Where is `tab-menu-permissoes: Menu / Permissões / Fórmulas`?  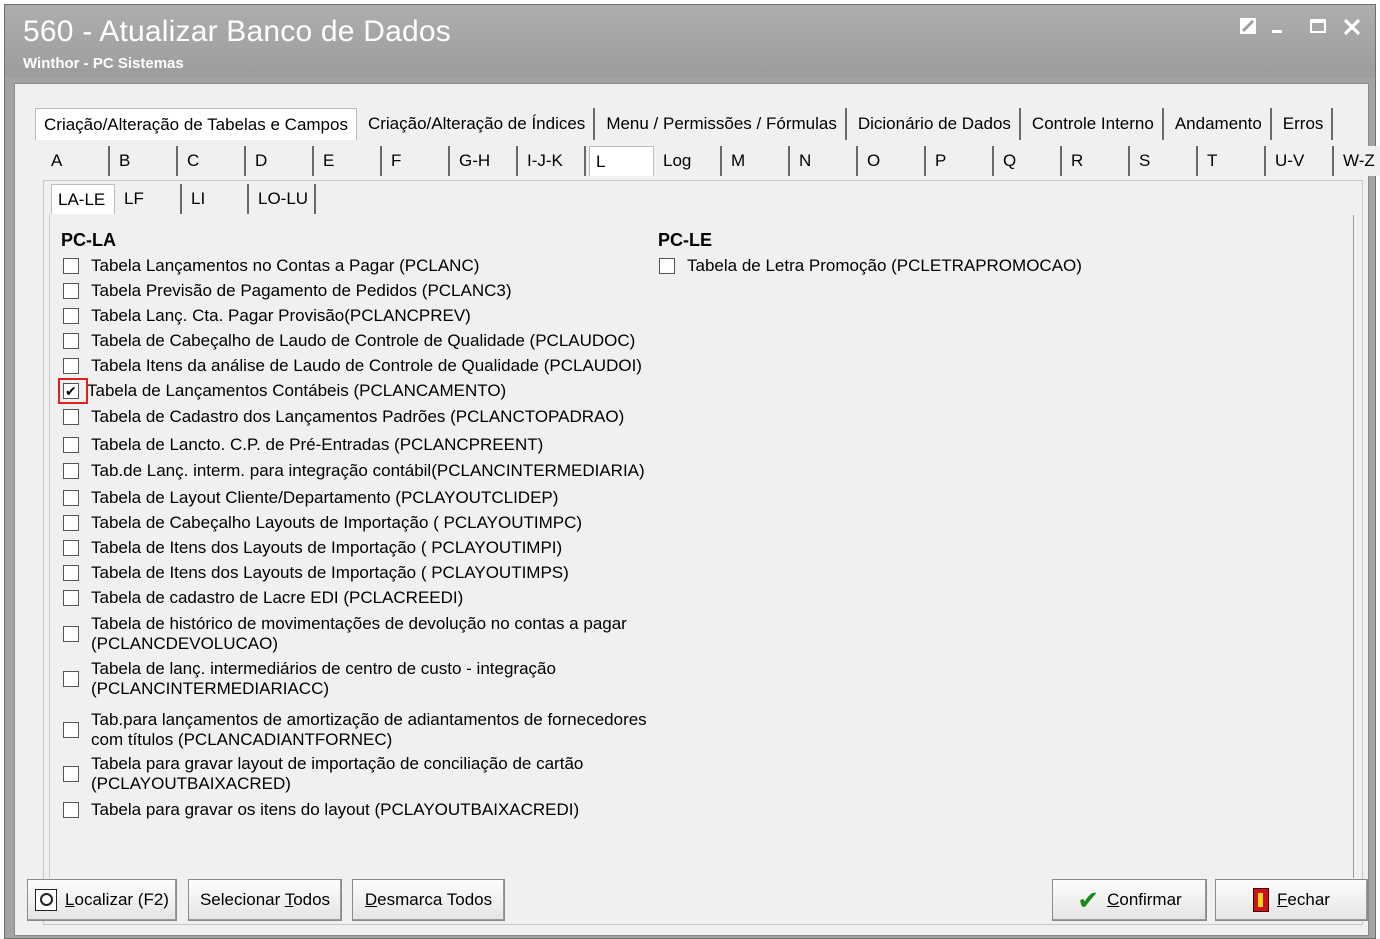 tab-menu-permissoes: Menu / Permissões / Fórmulas is located at coordinates (722, 124).